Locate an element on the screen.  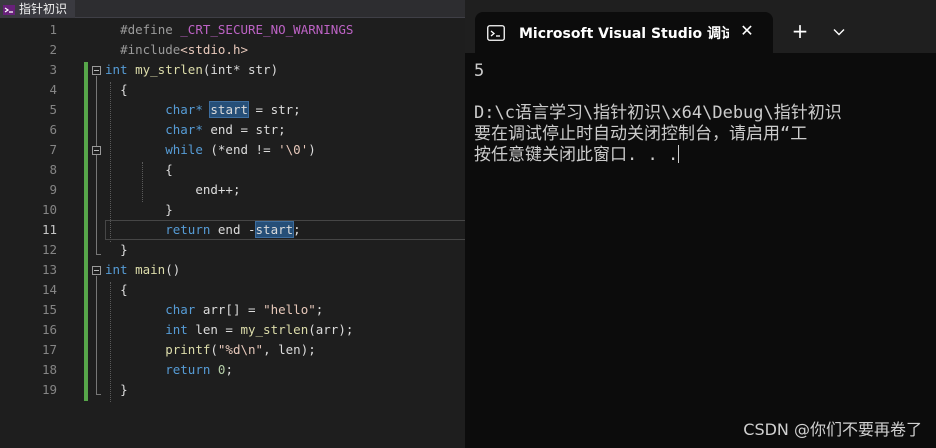
code-line: end++; is located at coordinates (285, 190).